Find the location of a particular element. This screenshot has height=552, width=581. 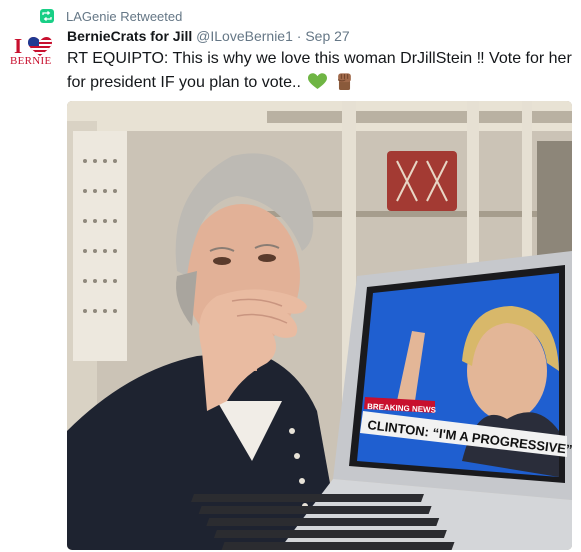

tweet-timestamp: Sep 27 is located at coordinates (327, 36).